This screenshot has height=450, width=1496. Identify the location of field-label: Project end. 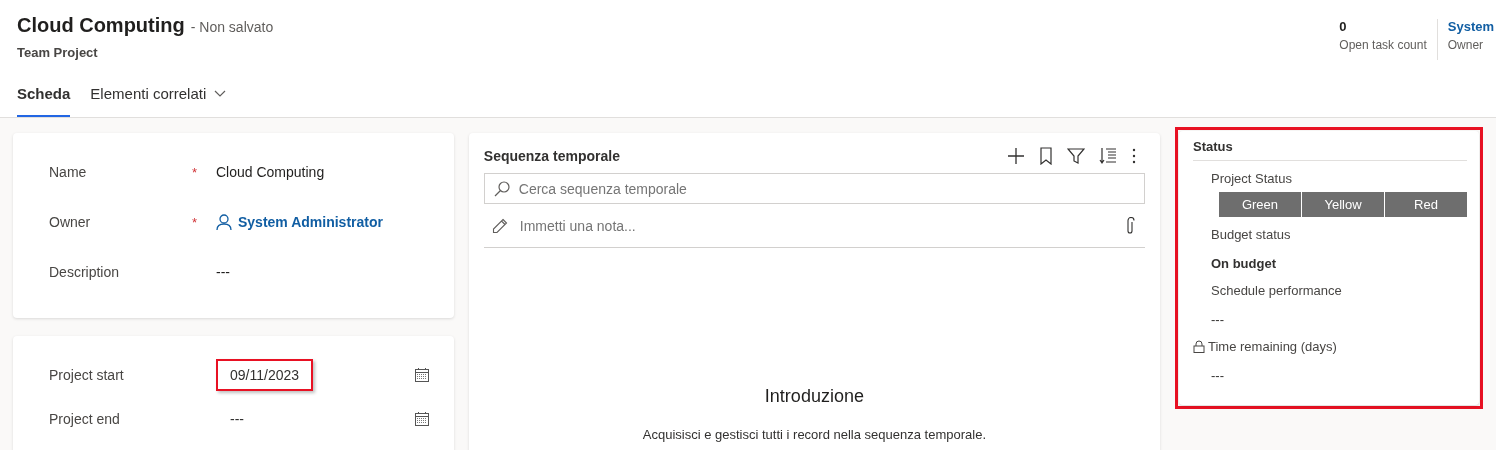
(85, 419).